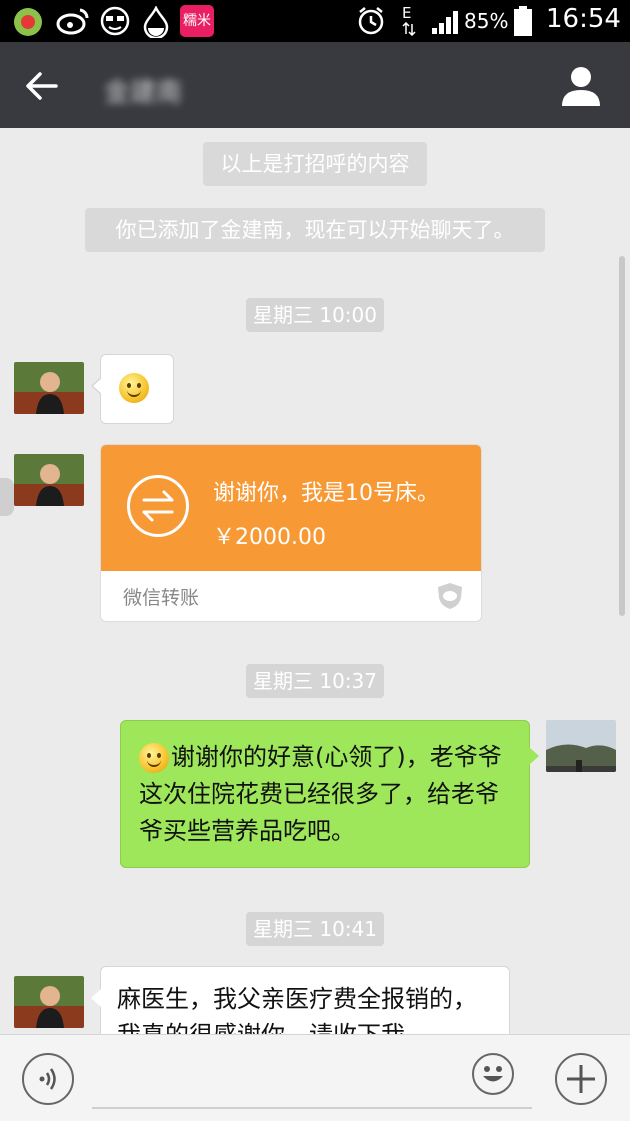 This screenshot has height=1121, width=630. Describe the element at coordinates (326, 493) in the screenshot. I see `transfer-message: 谢谢你，我是10号床。` at that location.